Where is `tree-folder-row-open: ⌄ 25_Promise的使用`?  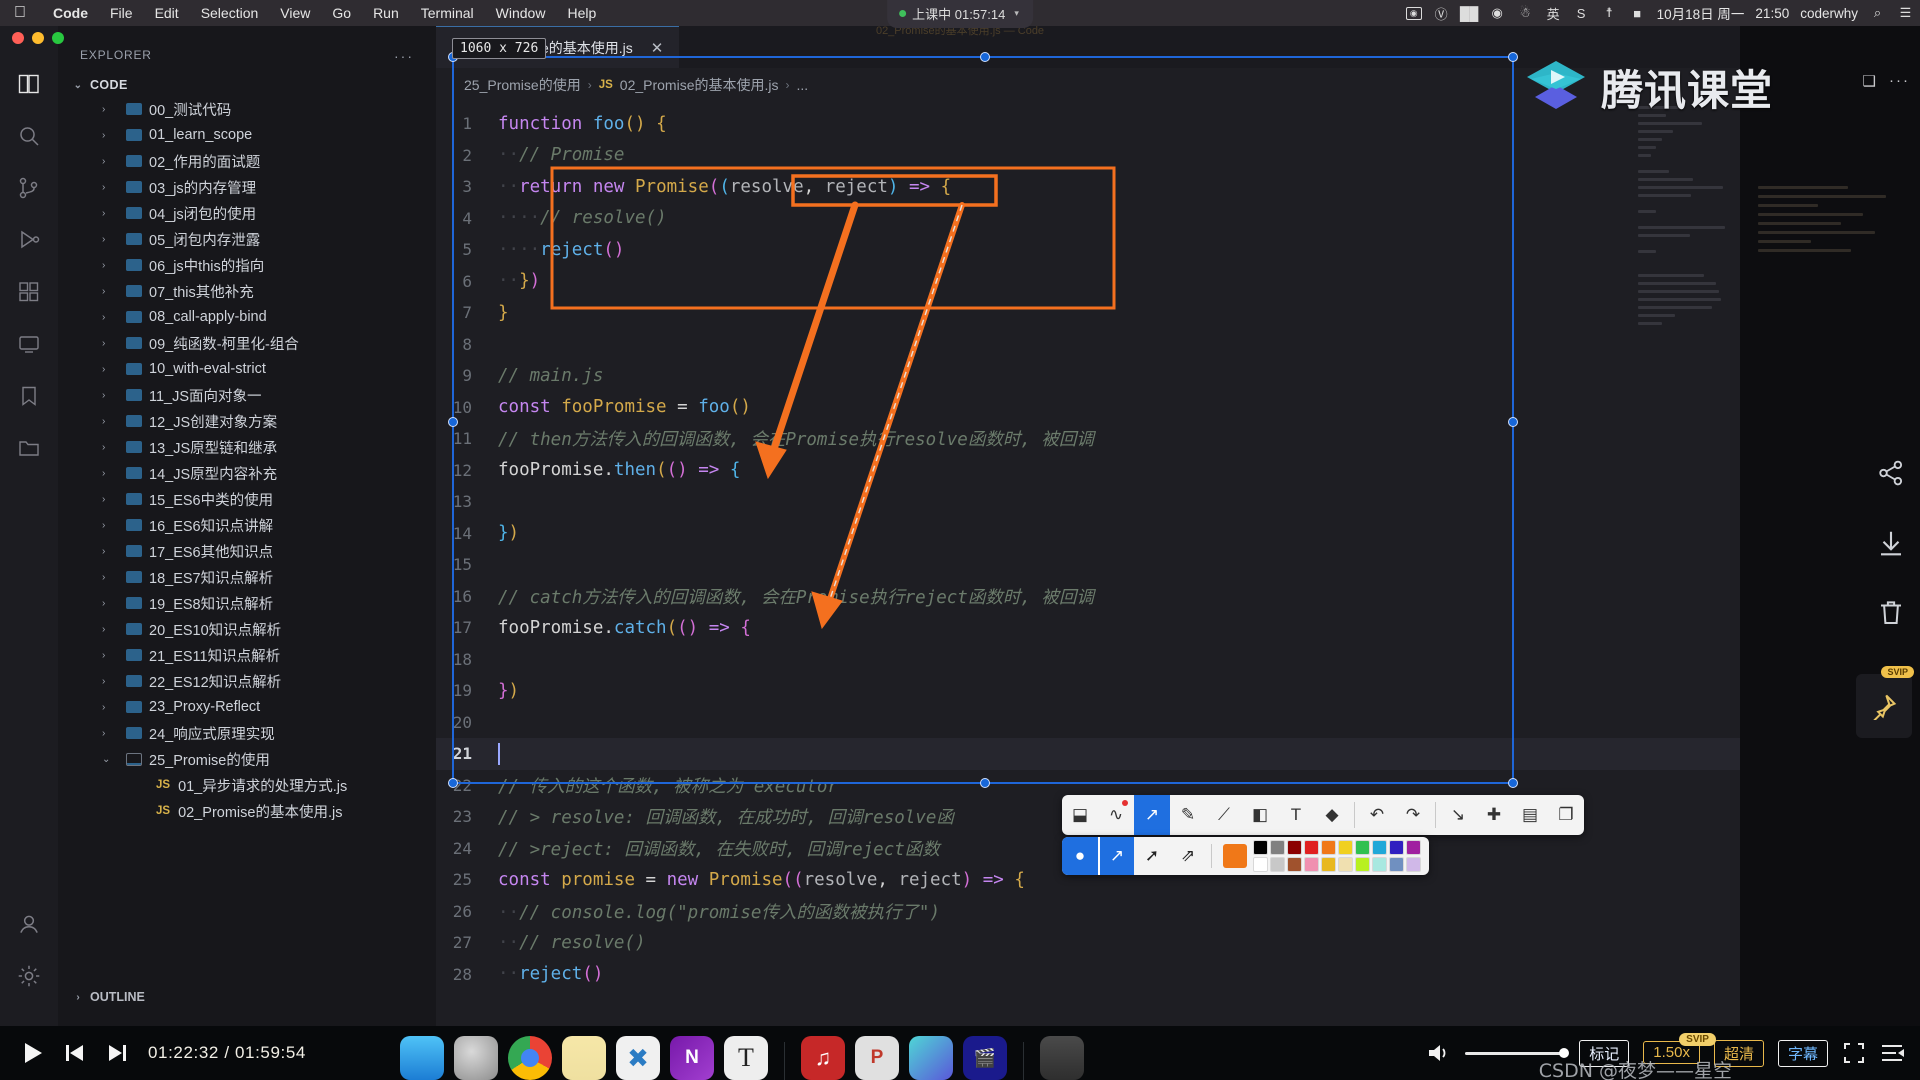 tree-folder-row-open: ⌄ 25_Promise的使用 is located at coordinates (247, 759).